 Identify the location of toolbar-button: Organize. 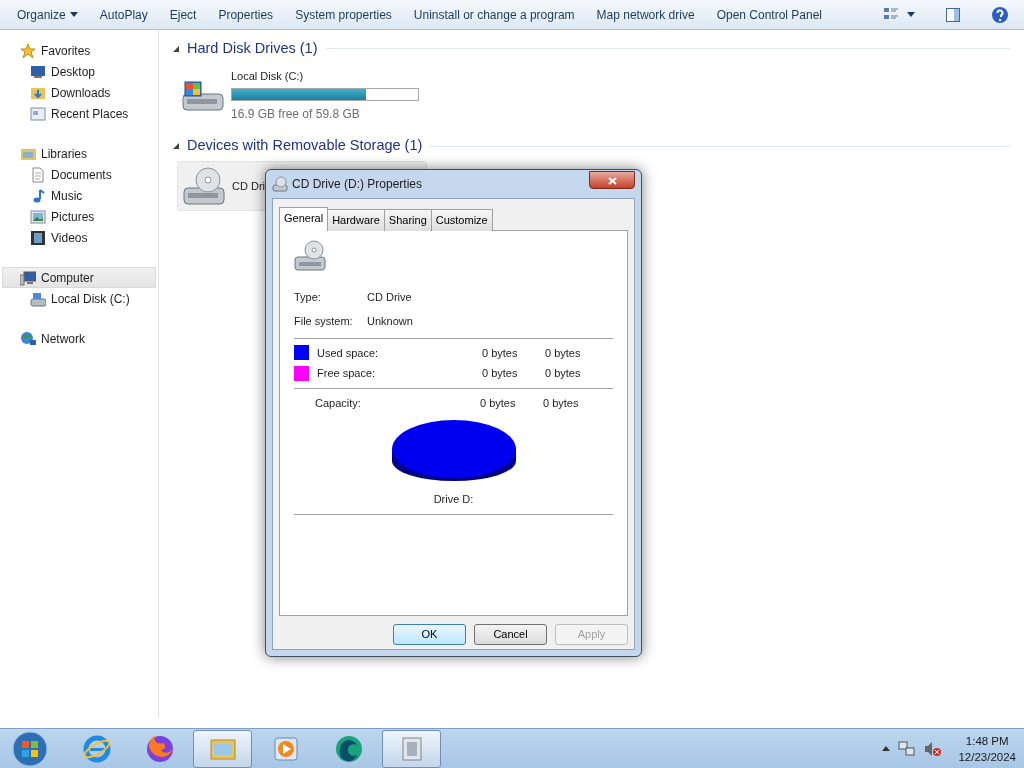
(47, 14).